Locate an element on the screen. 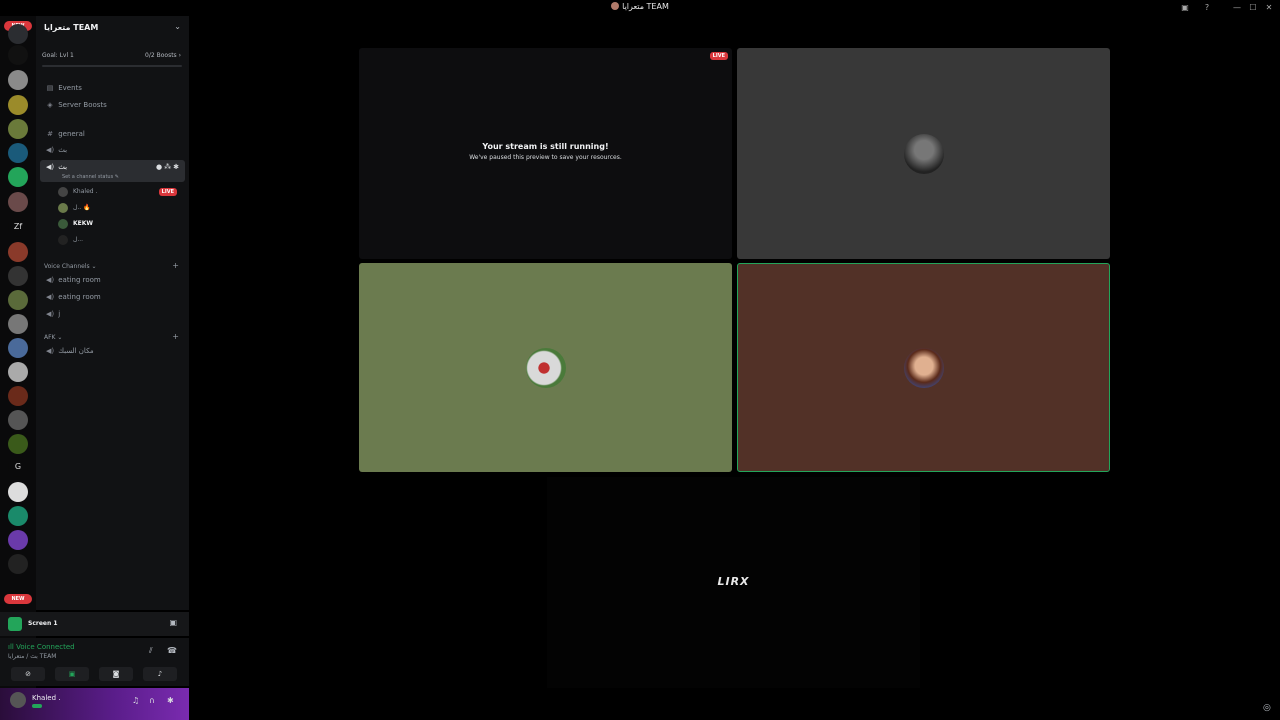 Image resolution: width=1280 pixels, height=720 pixels. noise-suppression-icon: ⫽ is located at coordinates (151, 651).